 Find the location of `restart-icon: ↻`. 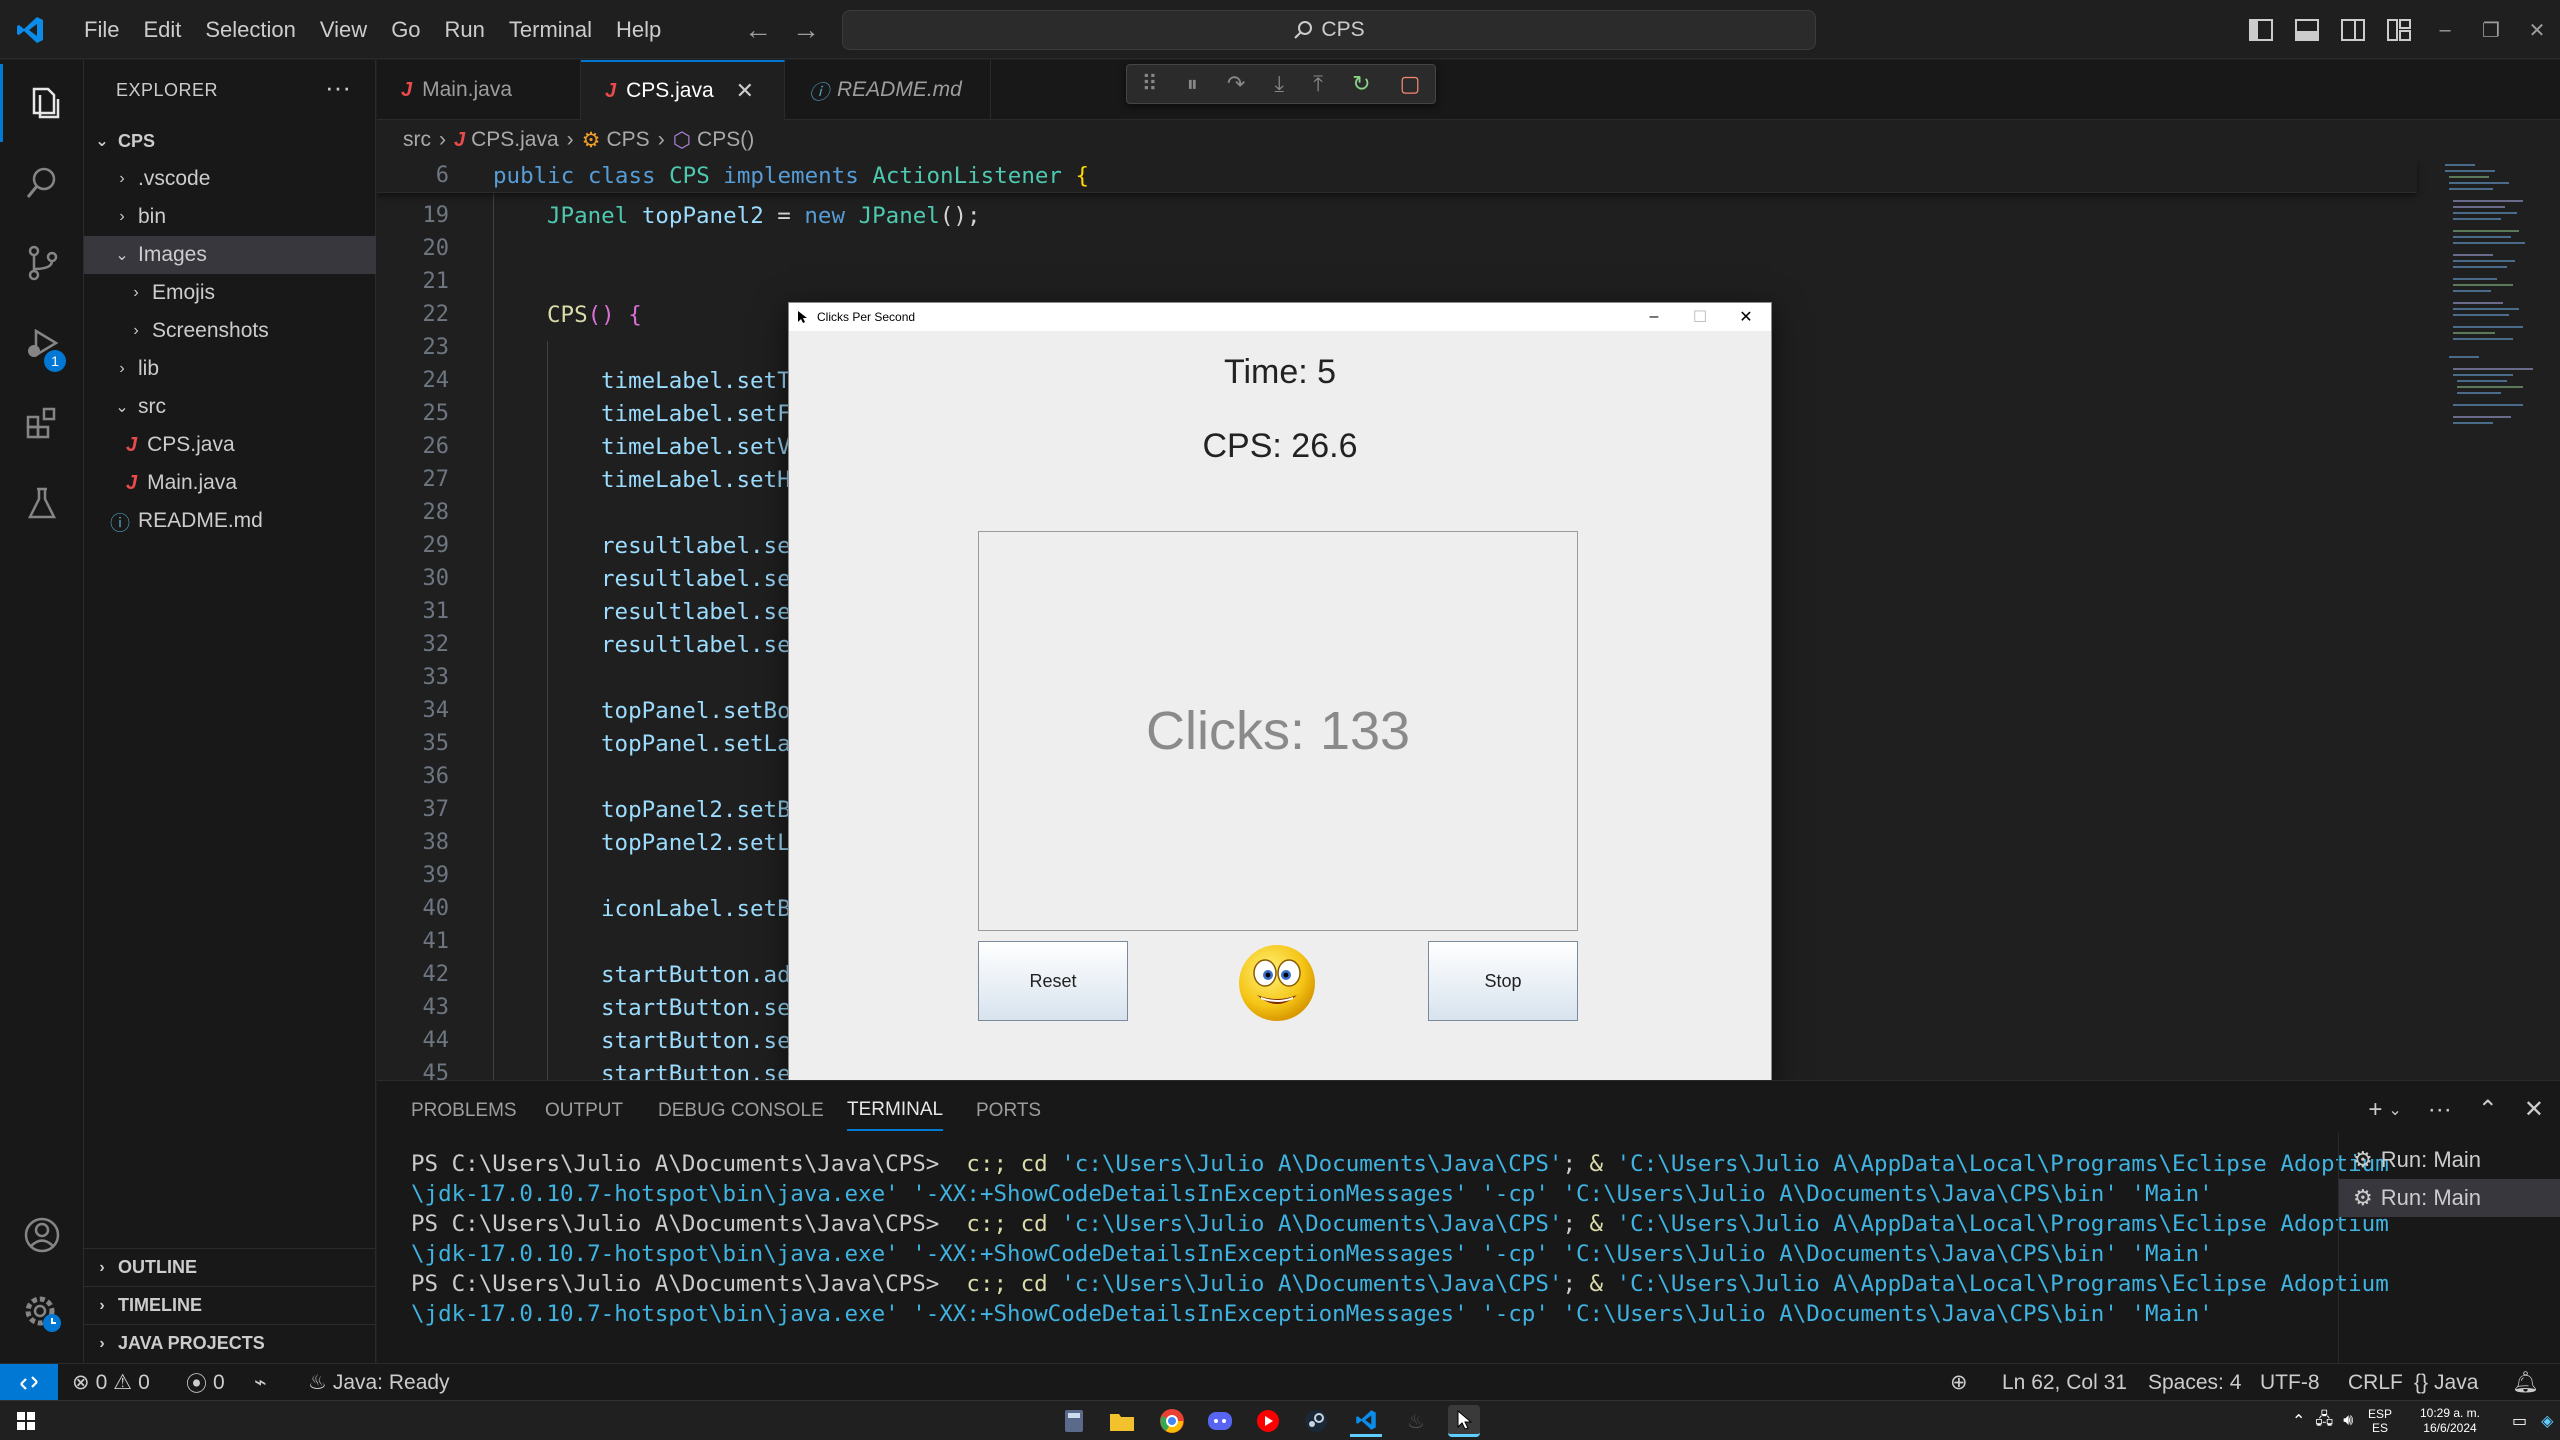

restart-icon: ↻ is located at coordinates (1361, 84).